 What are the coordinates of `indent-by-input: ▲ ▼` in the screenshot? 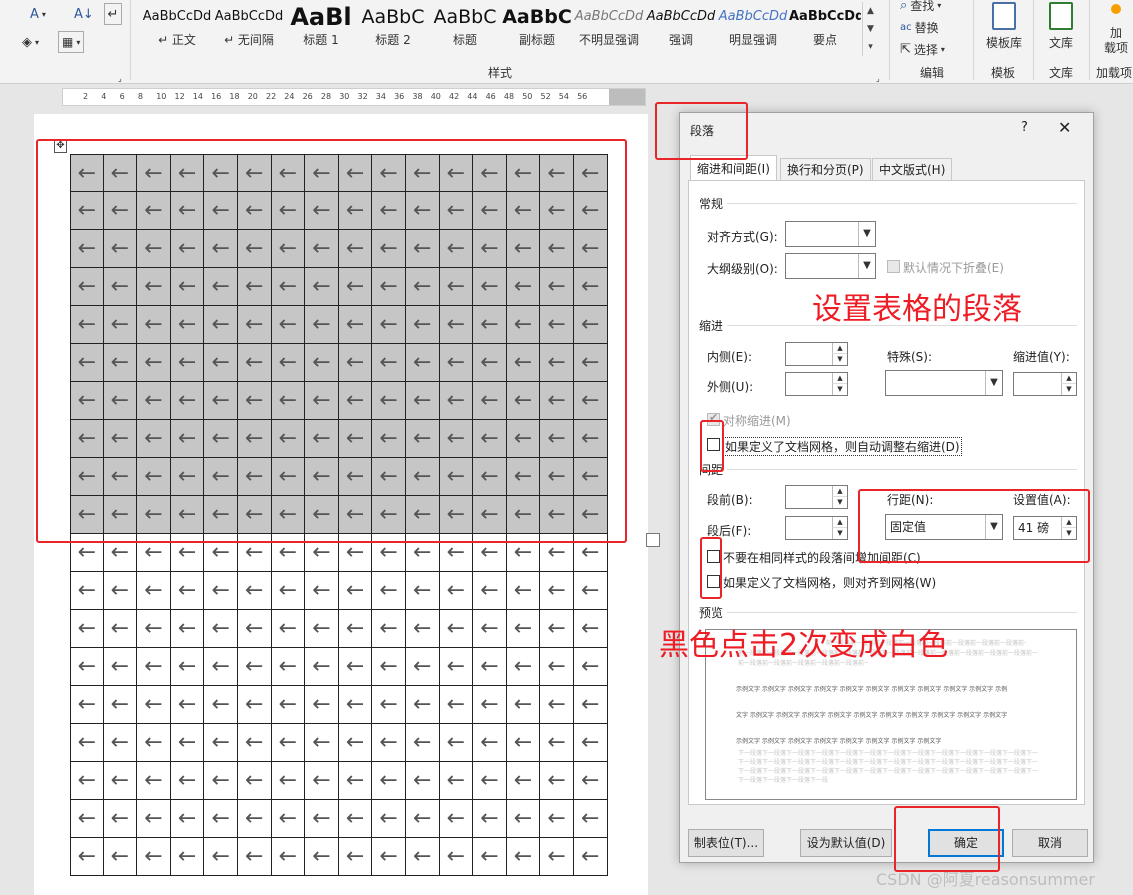 It's located at (1045, 384).